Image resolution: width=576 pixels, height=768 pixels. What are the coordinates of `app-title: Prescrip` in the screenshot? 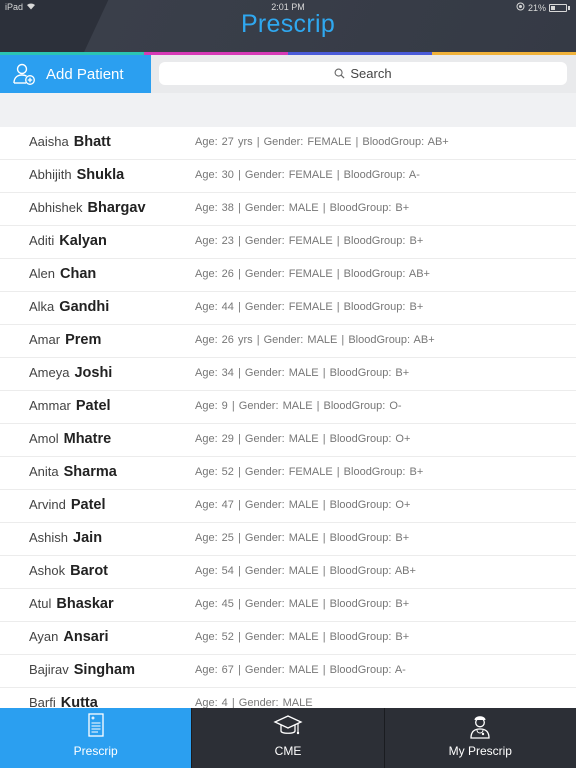 It's located at (288, 24).